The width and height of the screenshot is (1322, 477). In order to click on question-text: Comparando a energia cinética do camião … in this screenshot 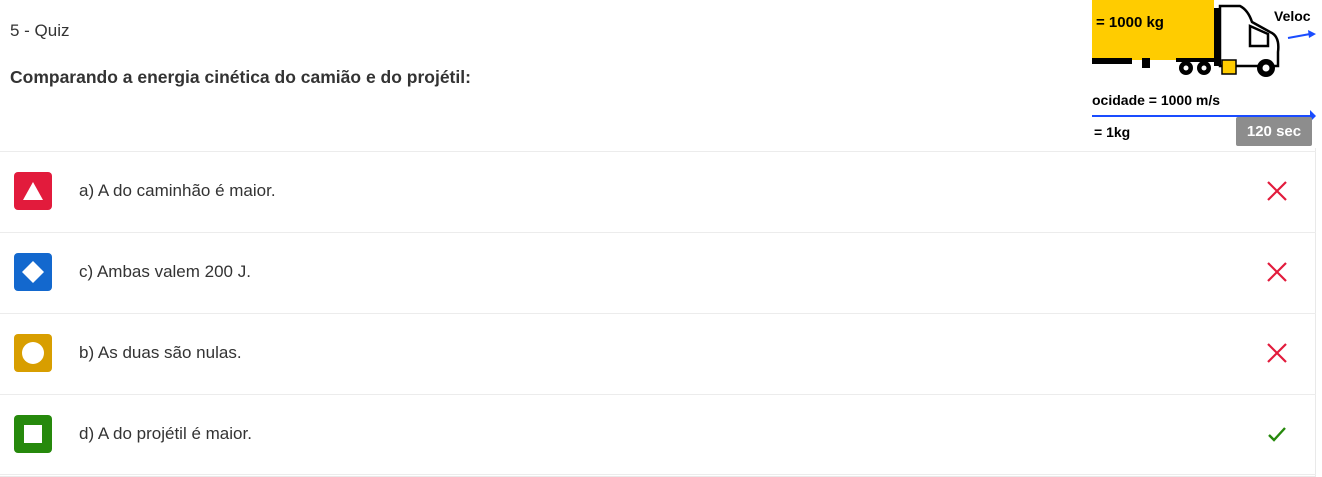, I will do `click(240, 77)`.